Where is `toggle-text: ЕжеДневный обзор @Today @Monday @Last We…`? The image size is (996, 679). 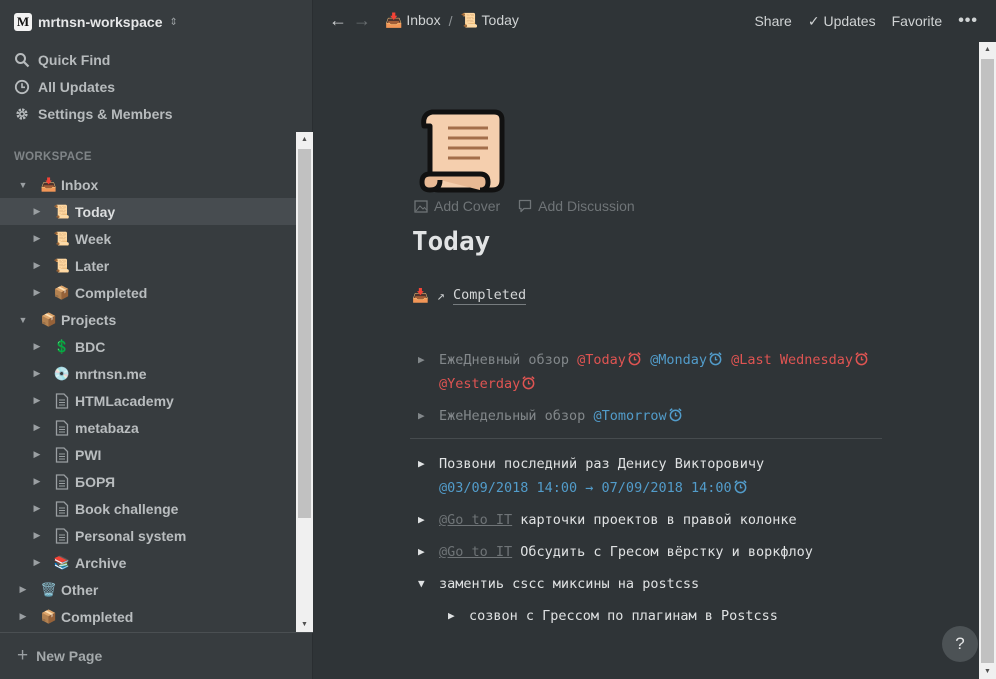 toggle-text: ЕжеДневный обзор @Today @Monday @Last We… is located at coordinates (664, 372).